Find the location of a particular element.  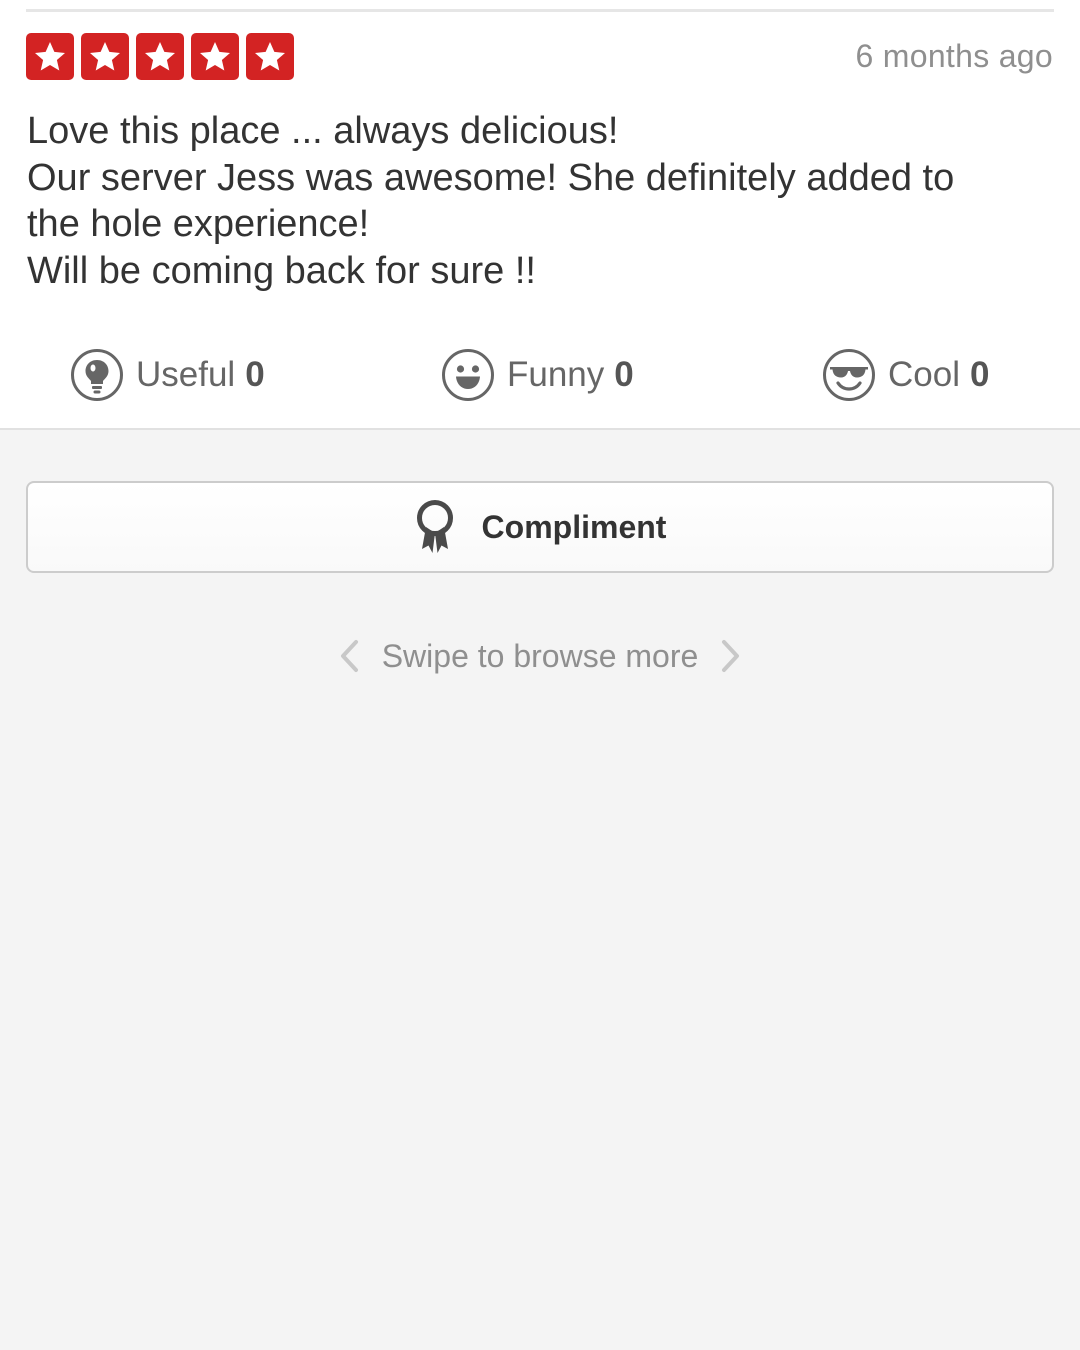

review-timestamp: 6 months ago is located at coordinates (954, 56).